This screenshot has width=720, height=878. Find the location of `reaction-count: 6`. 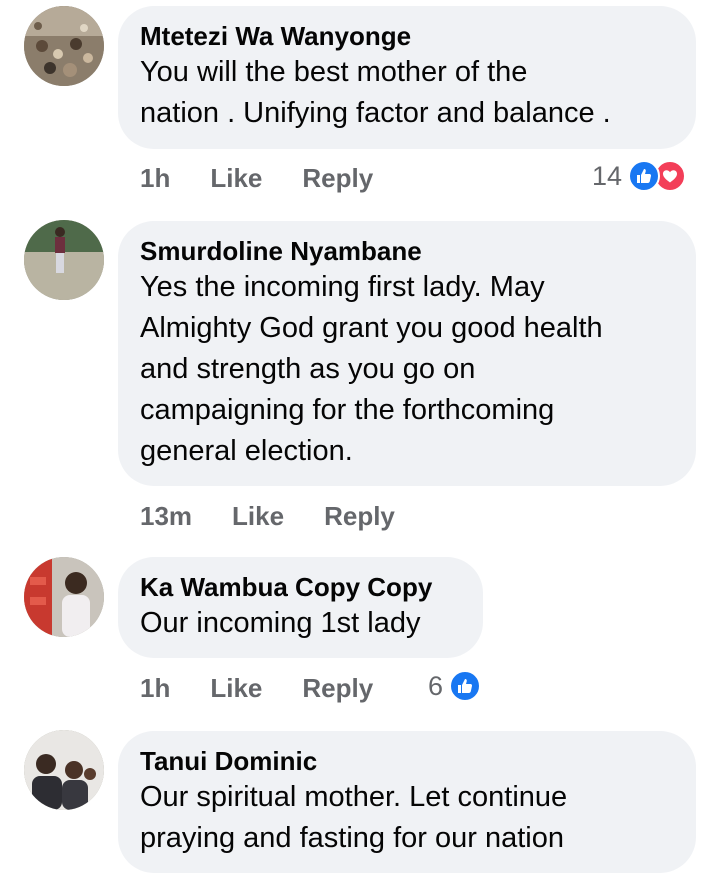

reaction-count: 6 is located at coordinates (436, 685).